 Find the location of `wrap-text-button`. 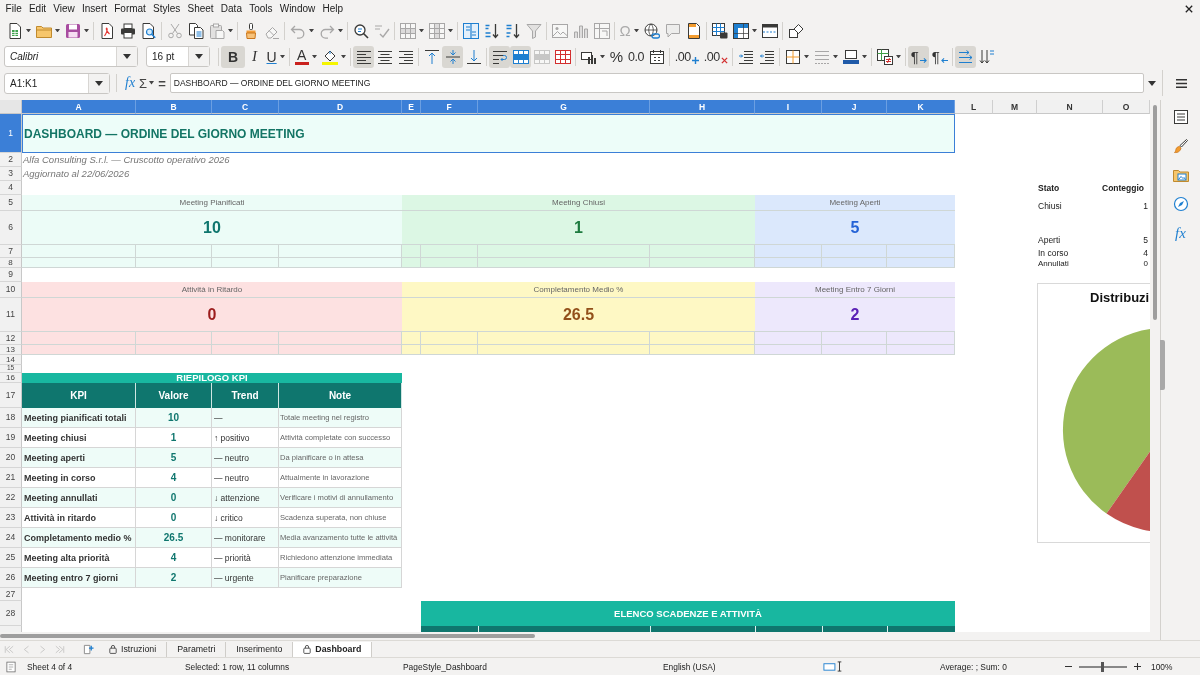

wrap-text-button is located at coordinates (500, 56).